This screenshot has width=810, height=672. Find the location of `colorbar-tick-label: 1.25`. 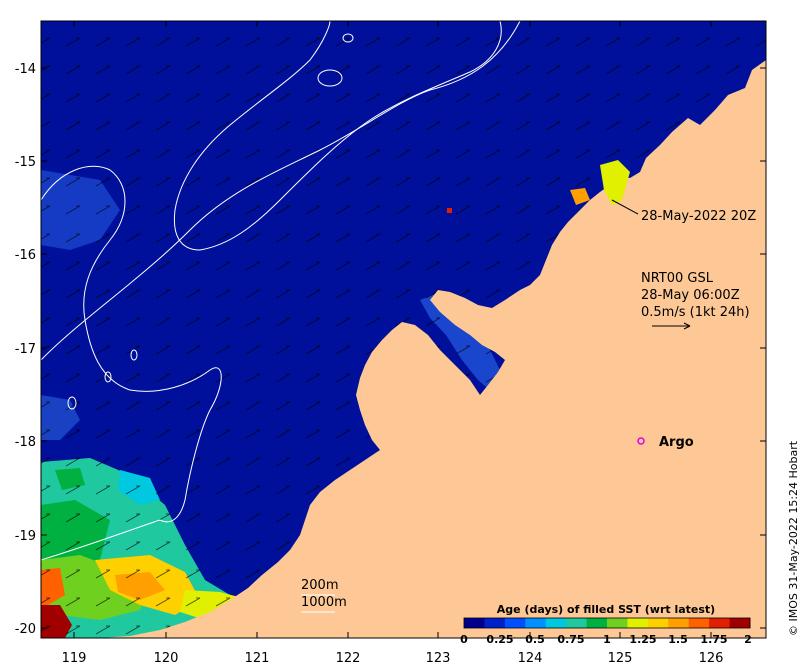

colorbar-tick-label: 1.25 is located at coordinates (642, 639).